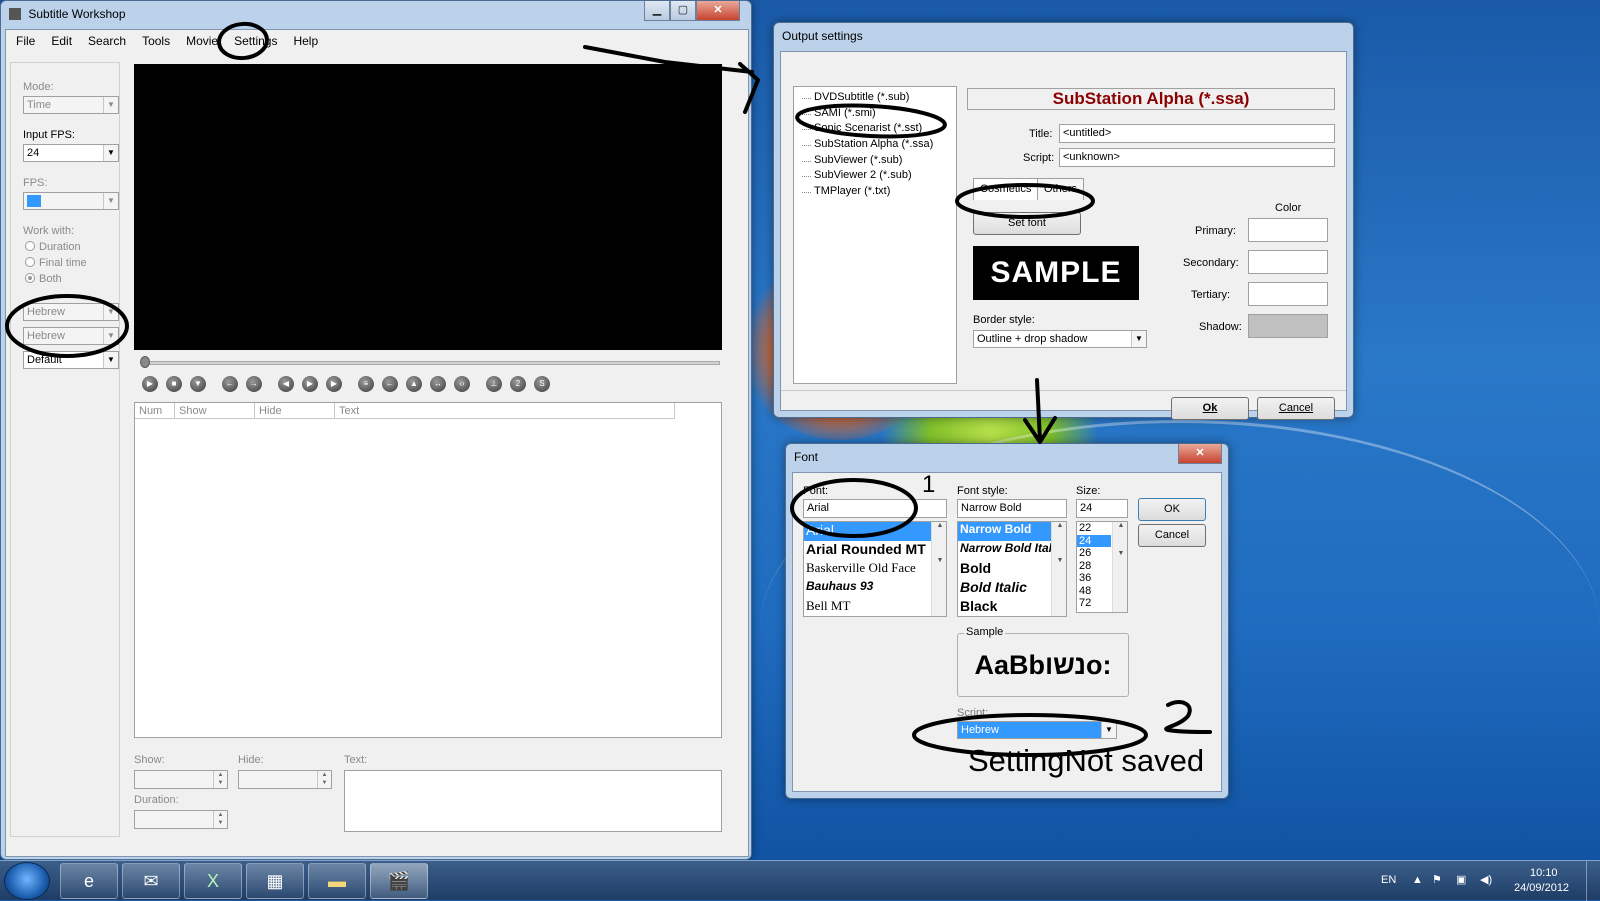 This screenshot has height=901, width=1600. I want to click on hide-time-field: ▲ ▼, so click(285, 779).